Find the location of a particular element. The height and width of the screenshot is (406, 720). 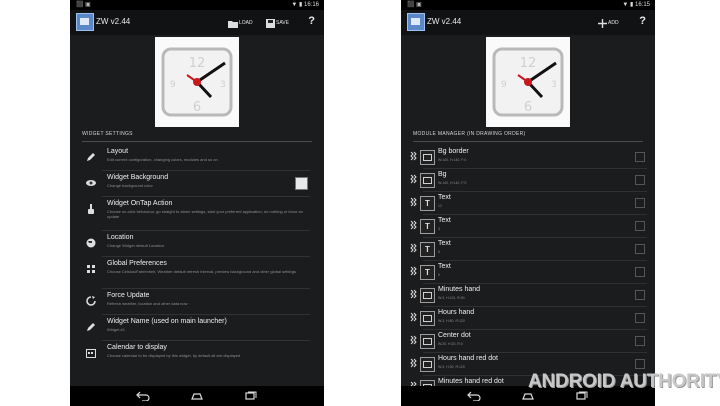

module-item: T Text 12 is located at coordinates (529, 203).